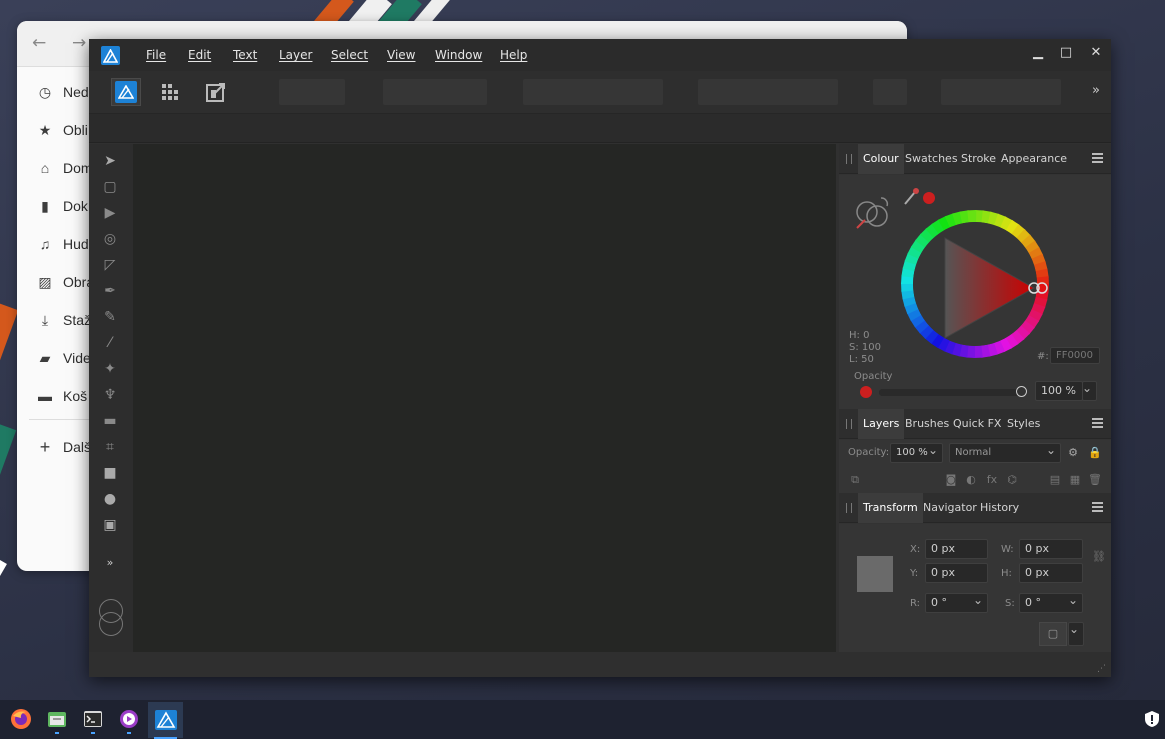 This screenshot has width=1165, height=739. What do you see at coordinates (458, 55) in the screenshot?
I see `menu-window: Window` at bounding box center [458, 55].